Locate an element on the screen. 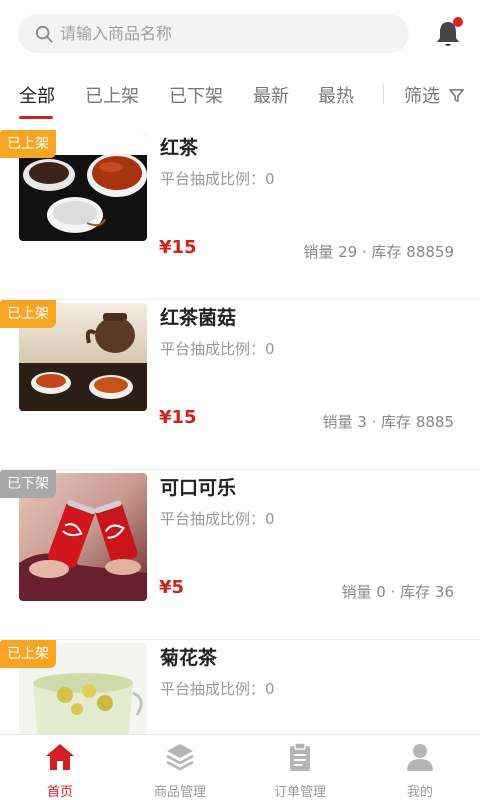  nav-orders-label: 订单管理 is located at coordinates (299, 792).